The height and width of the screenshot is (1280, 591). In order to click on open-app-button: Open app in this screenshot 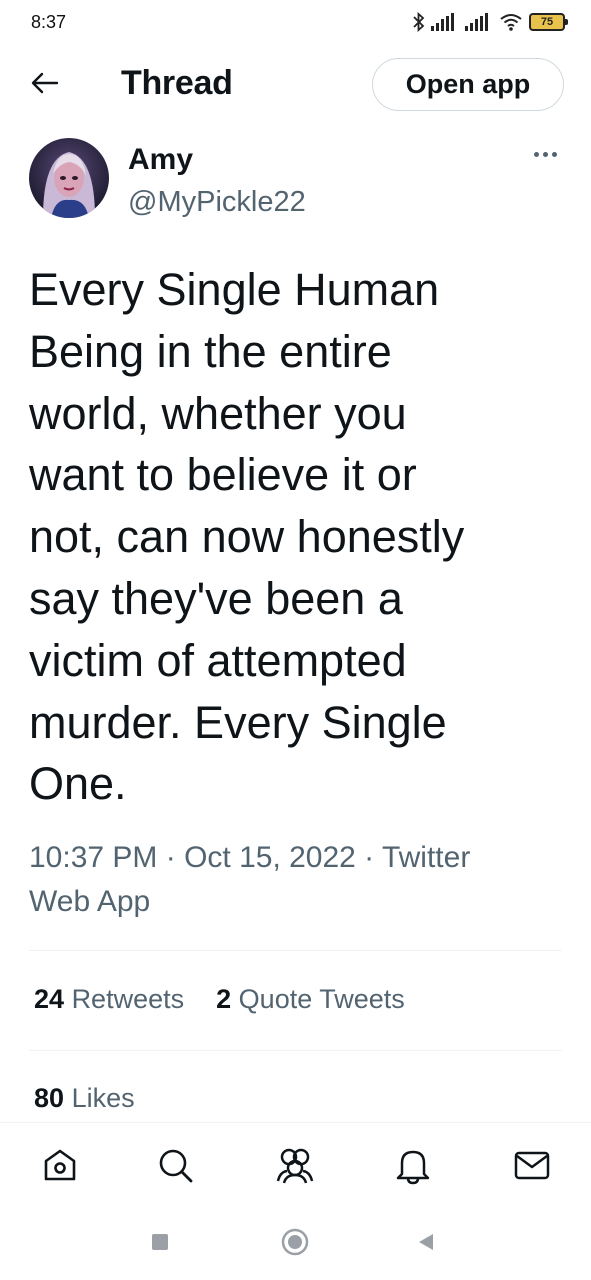, I will do `click(468, 84)`.